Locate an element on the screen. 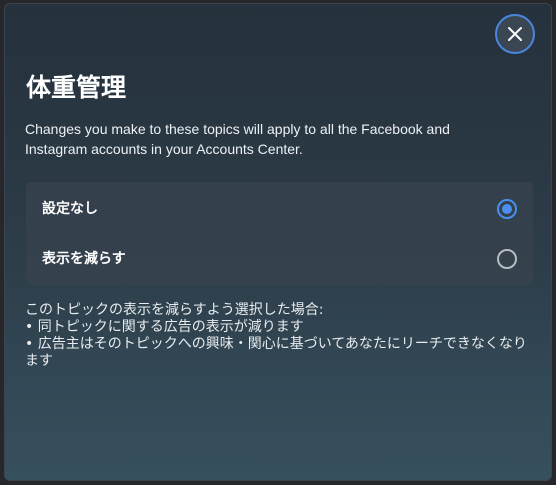 Image resolution: width=556 pixels, height=485 pixels. dialog-title: 体重管理 is located at coordinates (76, 87).